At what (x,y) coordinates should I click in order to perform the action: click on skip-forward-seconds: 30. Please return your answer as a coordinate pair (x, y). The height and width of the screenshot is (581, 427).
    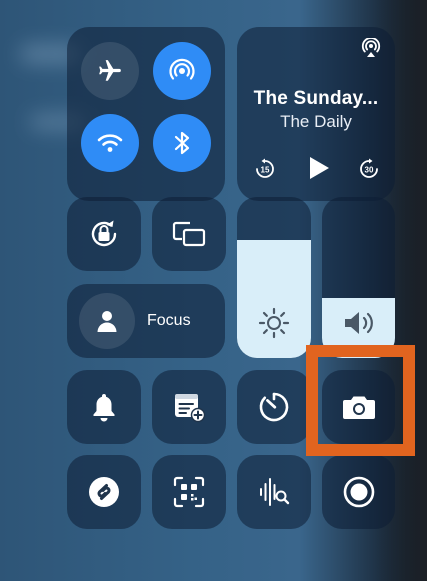
    Looking at the image, I should click on (369, 170).